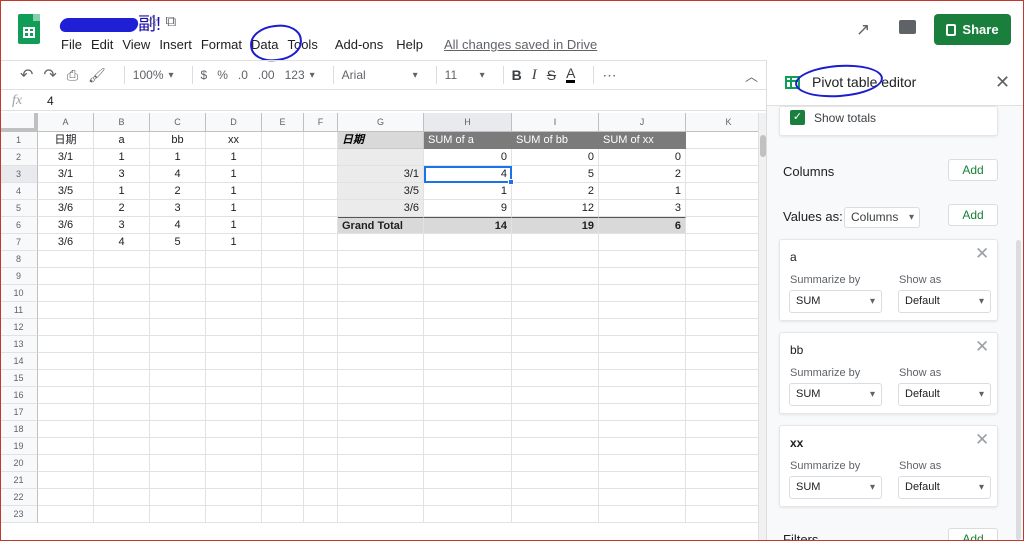 This screenshot has height=541, width=1024. What do you see at coordinates (381, 208) in the screenshot?
I see `pivot-data-cell: 3/6` at bounding box center [381, 208].